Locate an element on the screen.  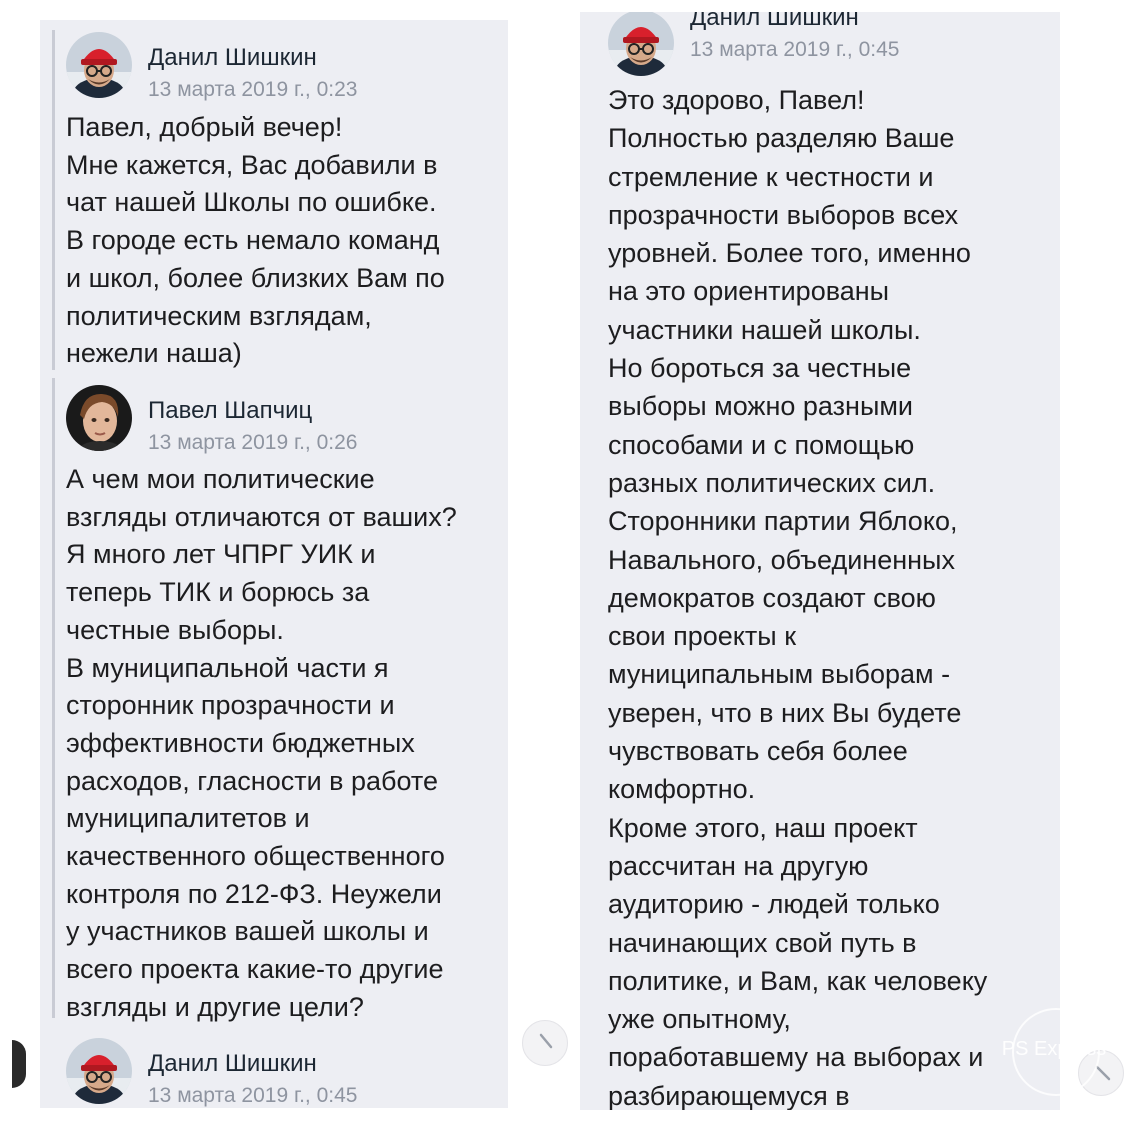
message-line: муниципалитетов и is located at coordinates (188, 818).